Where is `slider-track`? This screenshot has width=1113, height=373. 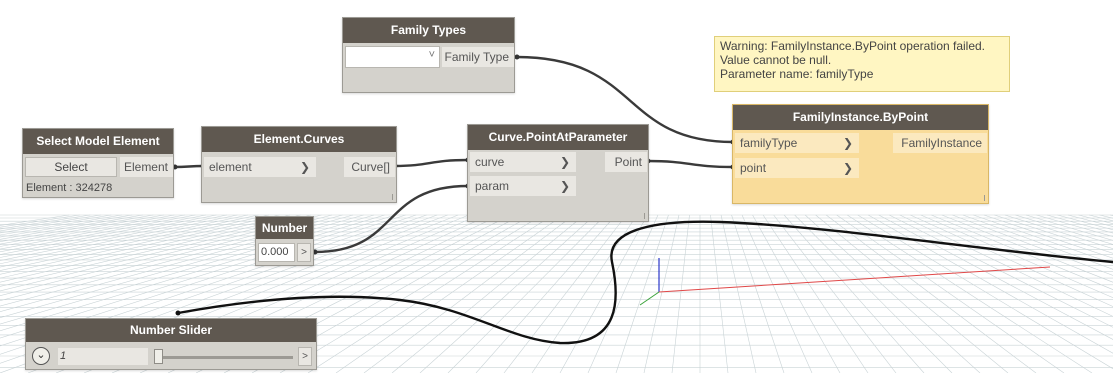
slider-track is located at coordinates (225, 357).